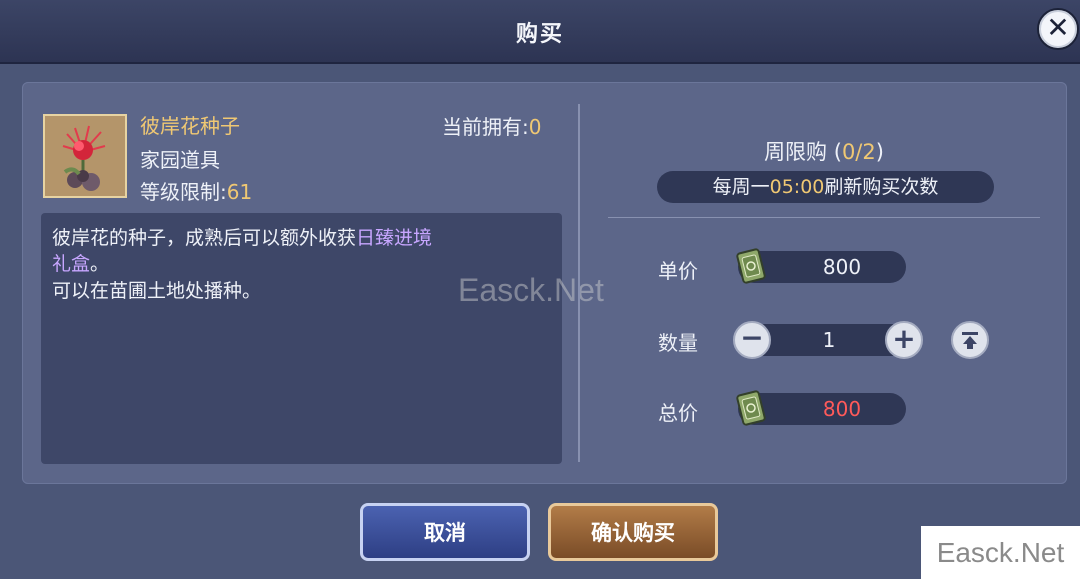 This screenshot has width=1080, height=579. I want to click on vertical-divider, so click(579, 283).